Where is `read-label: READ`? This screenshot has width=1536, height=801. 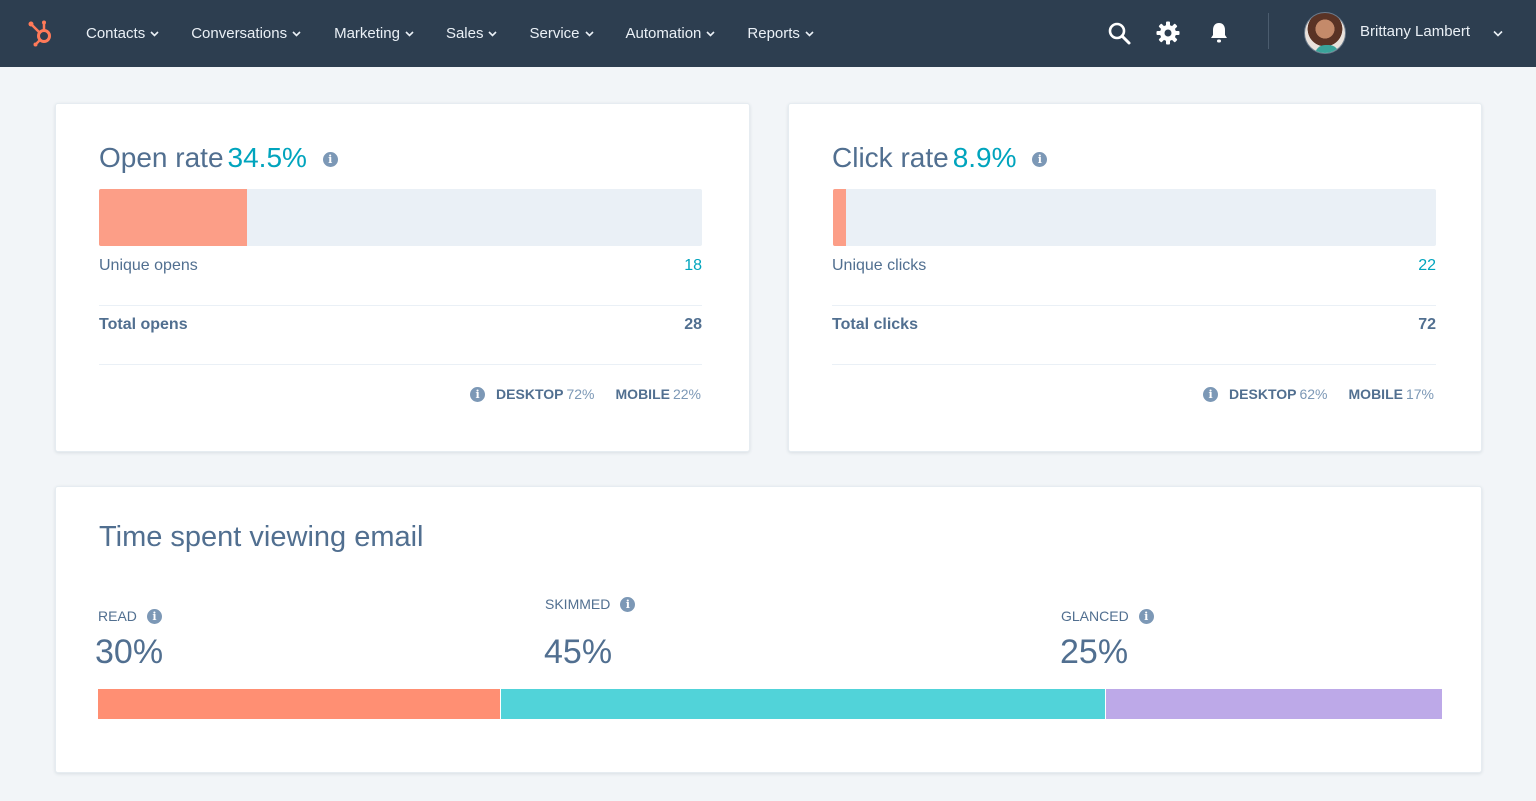 read-label: READ is located at coordinates (117, 616).